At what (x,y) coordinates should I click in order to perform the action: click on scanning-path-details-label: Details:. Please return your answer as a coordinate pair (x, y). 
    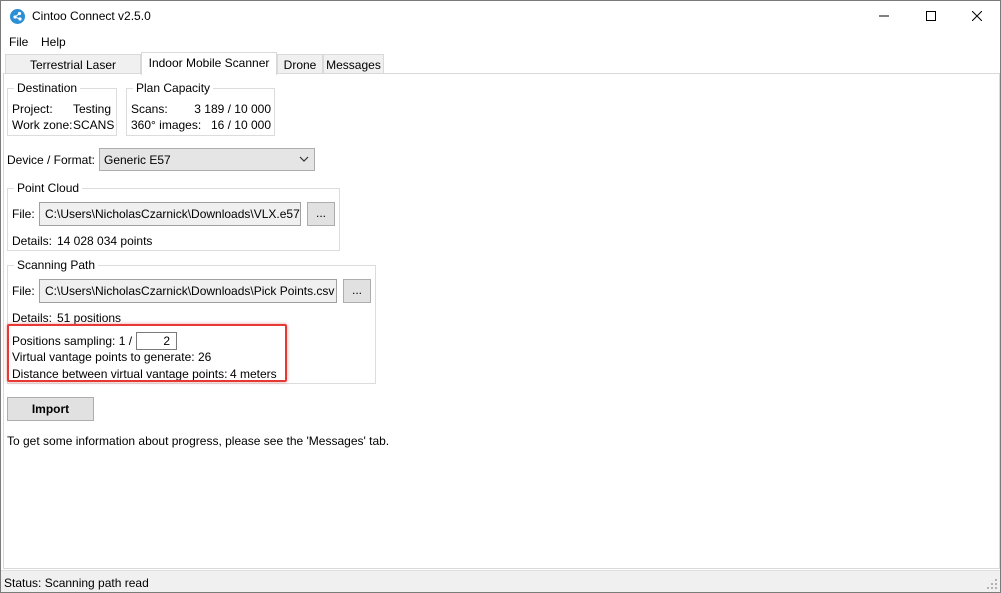
    Looking at the image, I should click on (32, 318).